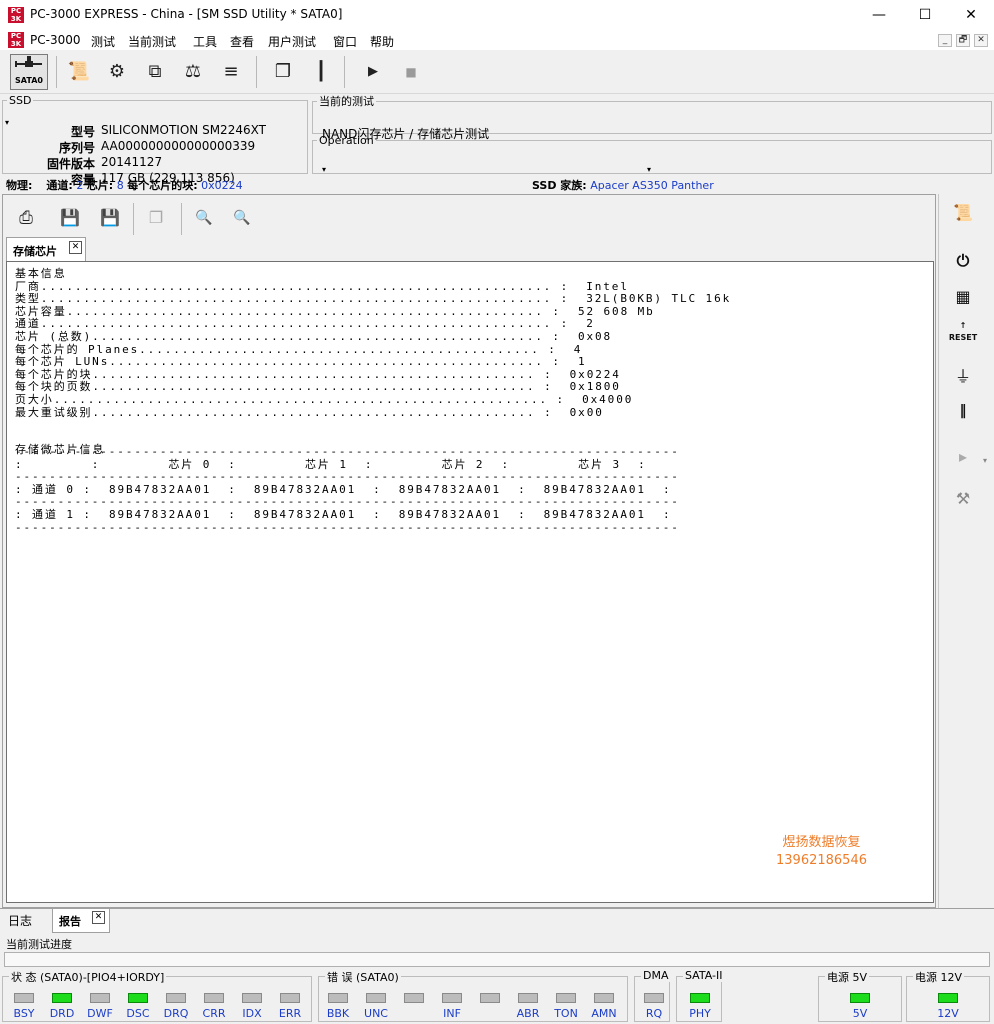  I want to click on menu-pc3000: PC-3000, so click(55, 40).